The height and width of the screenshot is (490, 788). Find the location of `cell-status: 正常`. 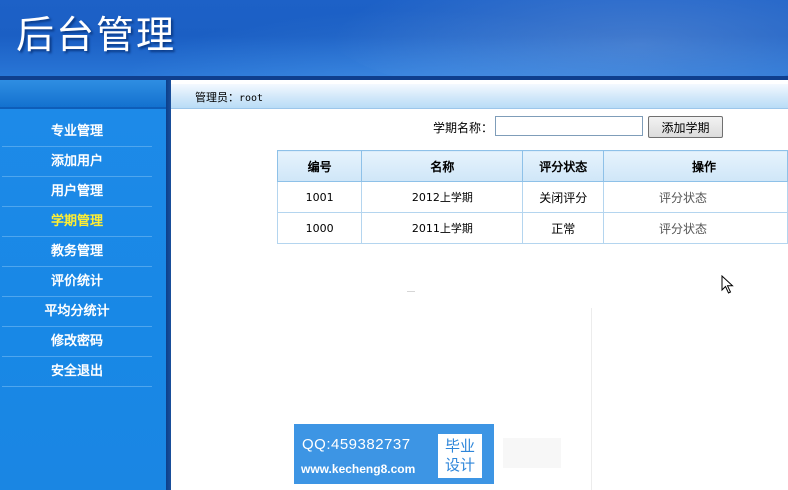

cell-status: 正常 is located at coordinates (563, 228).